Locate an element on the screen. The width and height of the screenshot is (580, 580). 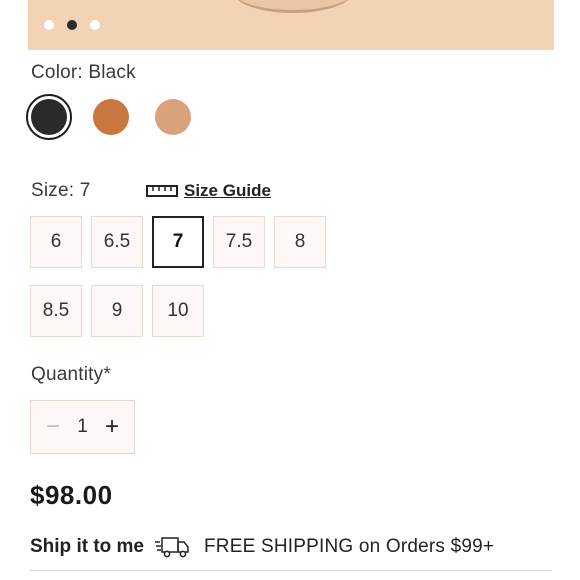
swatch-tan is located at coordinates (173, 117).